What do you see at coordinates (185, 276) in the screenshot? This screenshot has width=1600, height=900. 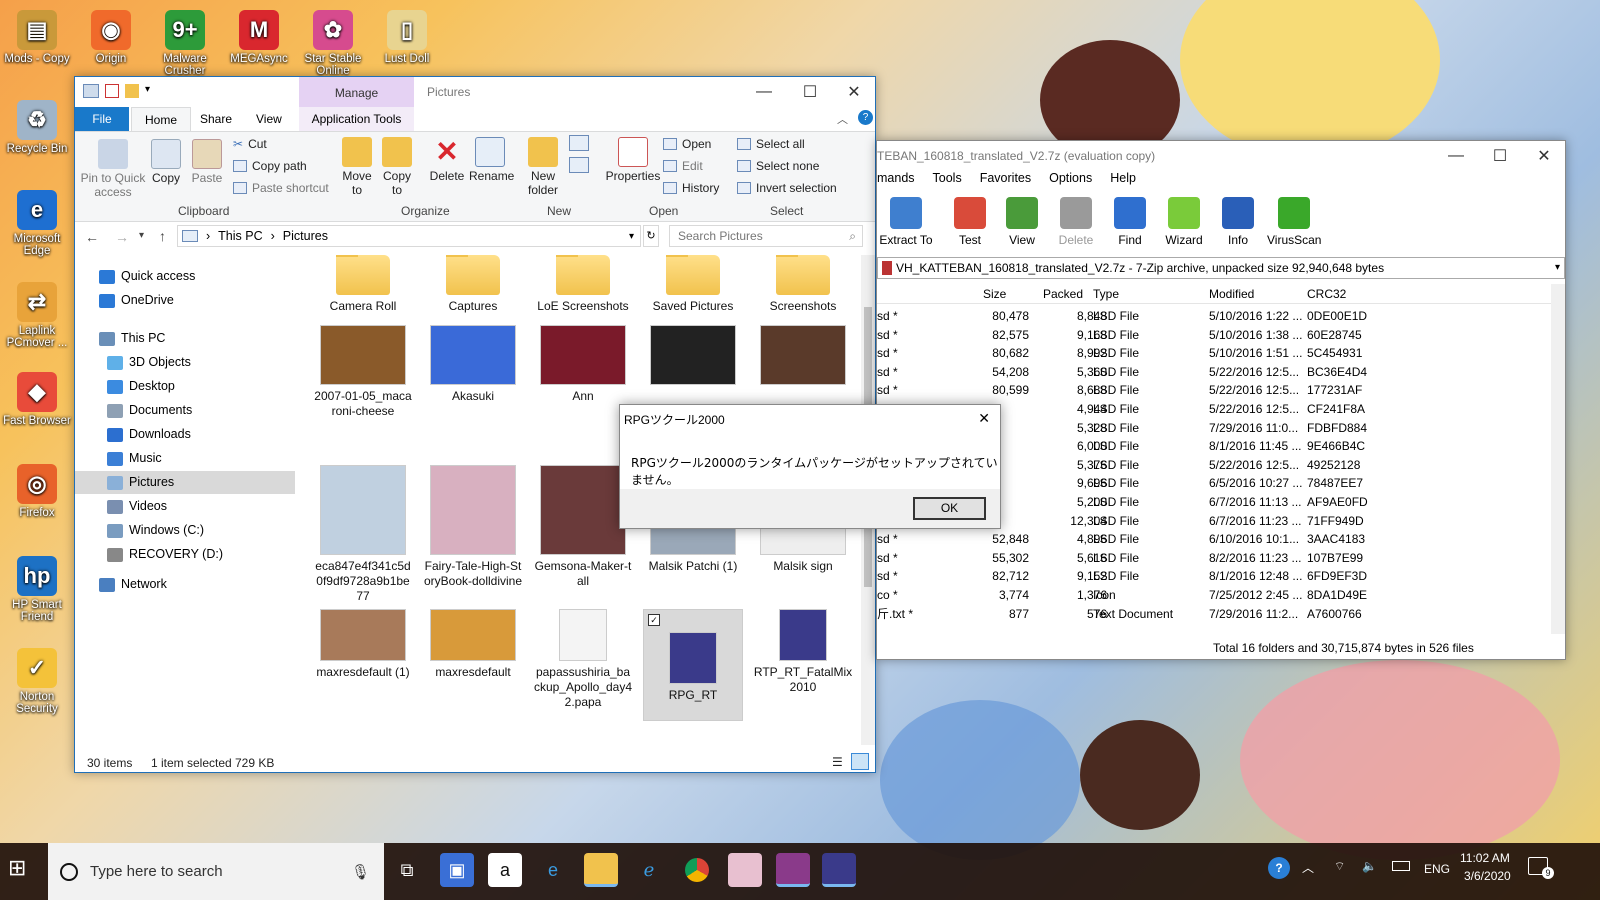 I see `nav-item: Quick access` at bounding box center [185, 276].